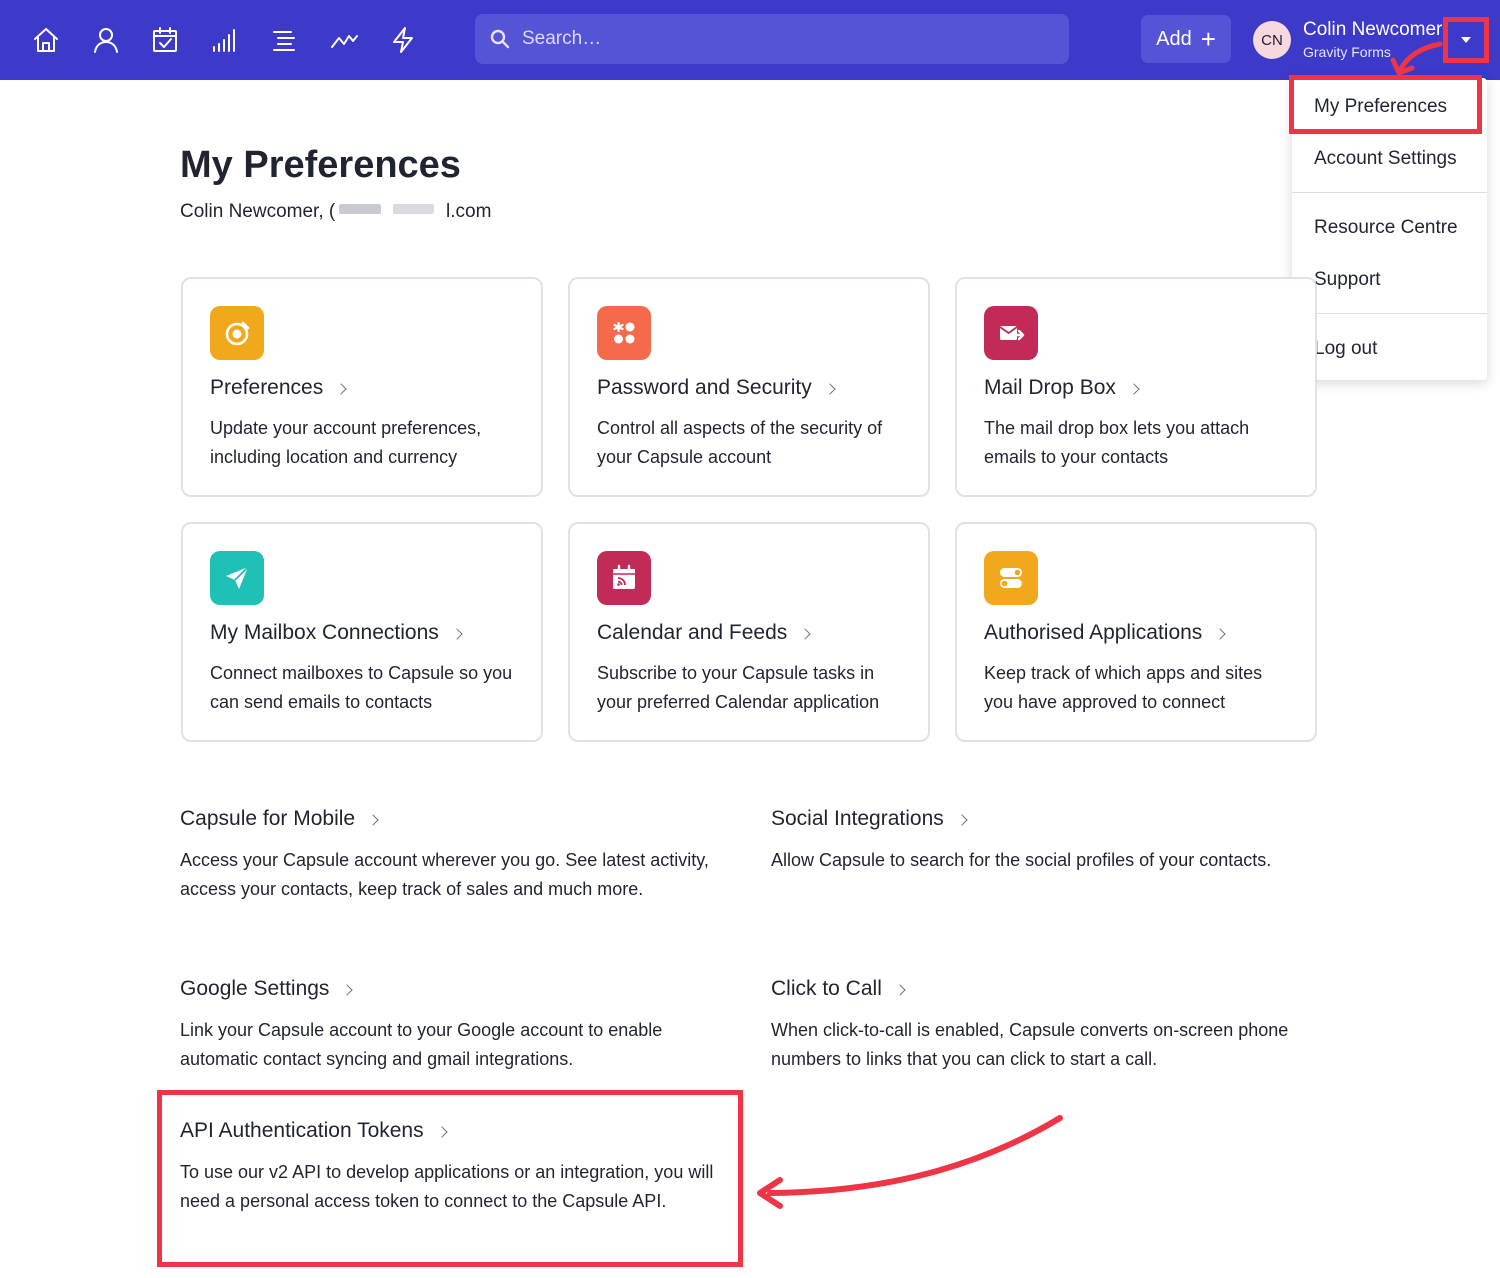  Describe the element at coordinates (1385, 159) in the screenshot. I see `menu-item-account-settings: Account Settings` at that location.